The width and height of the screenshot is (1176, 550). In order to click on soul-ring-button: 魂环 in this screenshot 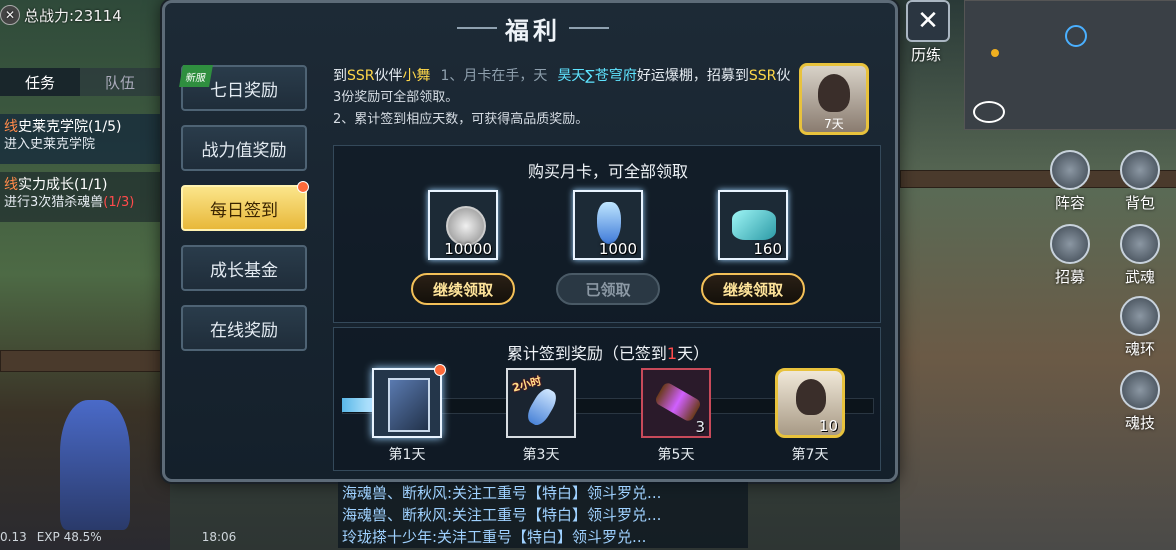, I will do `click(1140, 327)`.